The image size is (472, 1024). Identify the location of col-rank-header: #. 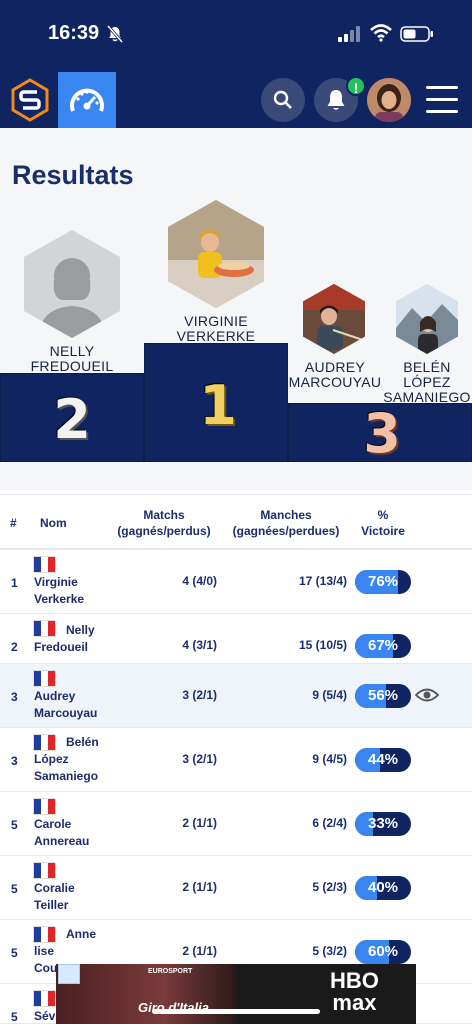
(13, 523).